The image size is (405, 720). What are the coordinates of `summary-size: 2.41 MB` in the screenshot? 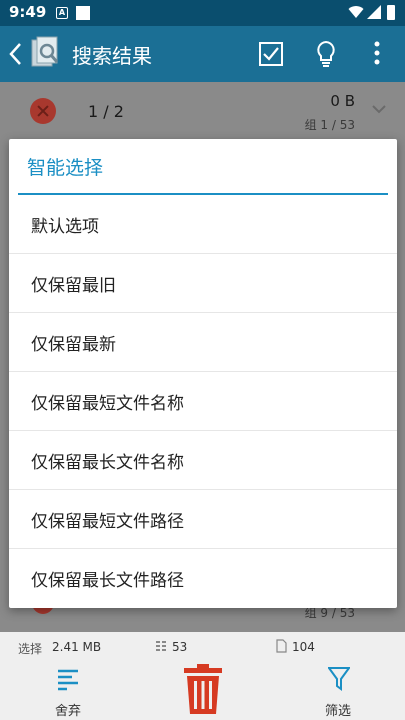 It's located at (77, 647).